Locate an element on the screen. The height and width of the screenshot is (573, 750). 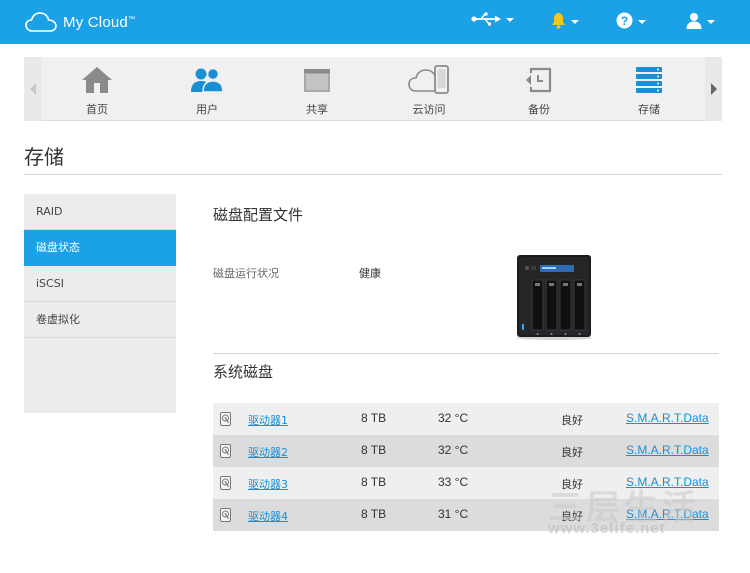
nav-item-storage: 存储 is located at coordinates (649, 89).